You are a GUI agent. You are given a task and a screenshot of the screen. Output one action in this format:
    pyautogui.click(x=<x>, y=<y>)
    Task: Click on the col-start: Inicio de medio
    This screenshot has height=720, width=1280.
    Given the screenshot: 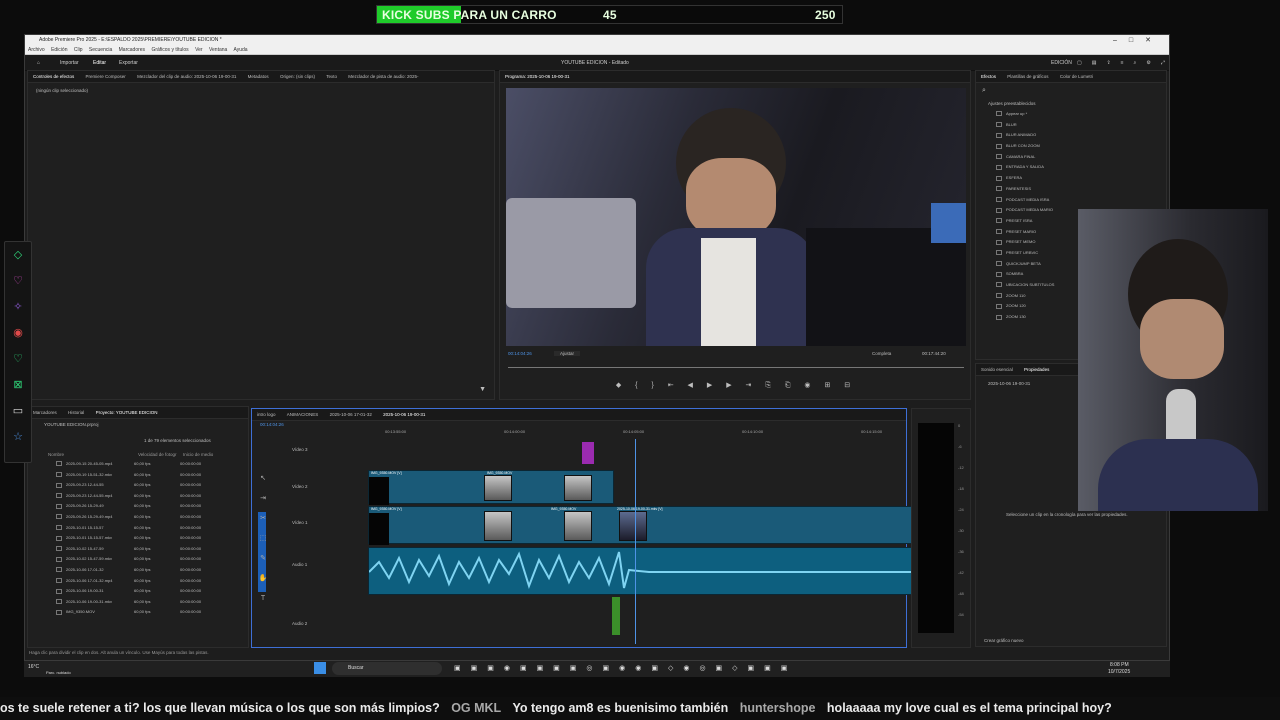 What is the action you would take?
    pyautogui.click(x=198, y=454)
    